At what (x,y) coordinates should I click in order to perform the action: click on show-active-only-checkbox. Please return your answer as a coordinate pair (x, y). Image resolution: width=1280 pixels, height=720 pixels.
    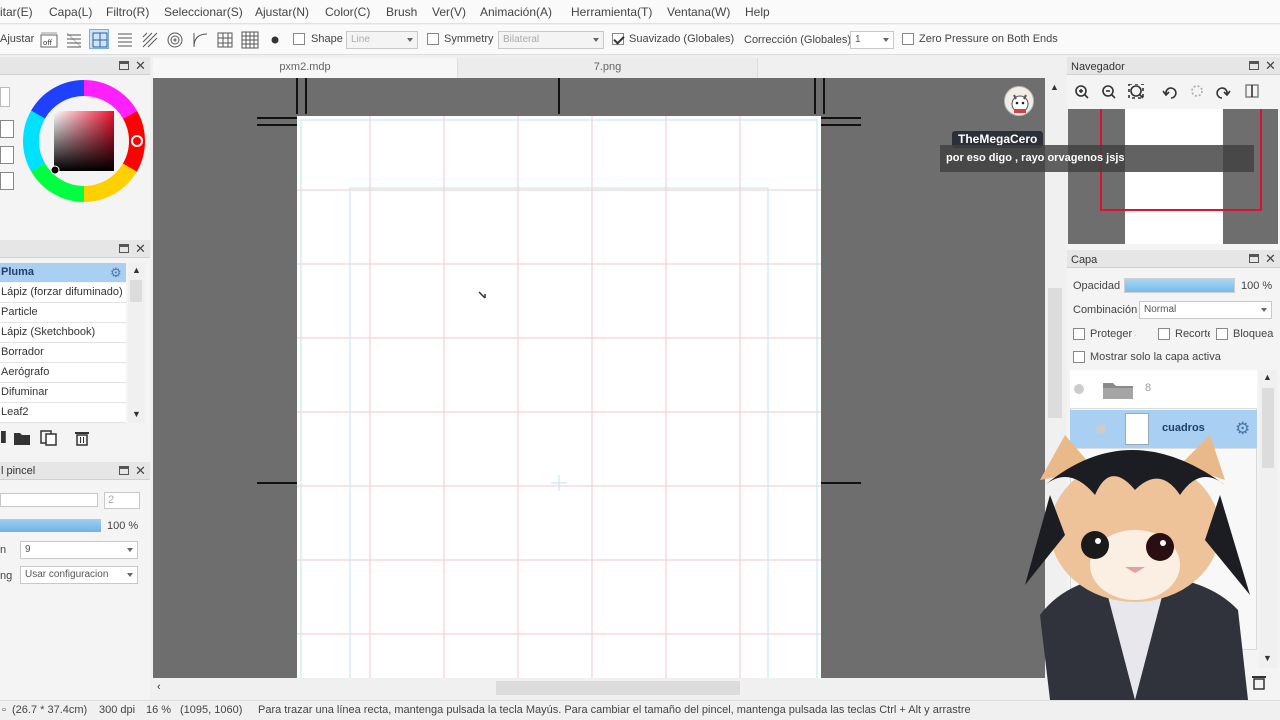
    Looking at the image, I should click on (1079, 357).